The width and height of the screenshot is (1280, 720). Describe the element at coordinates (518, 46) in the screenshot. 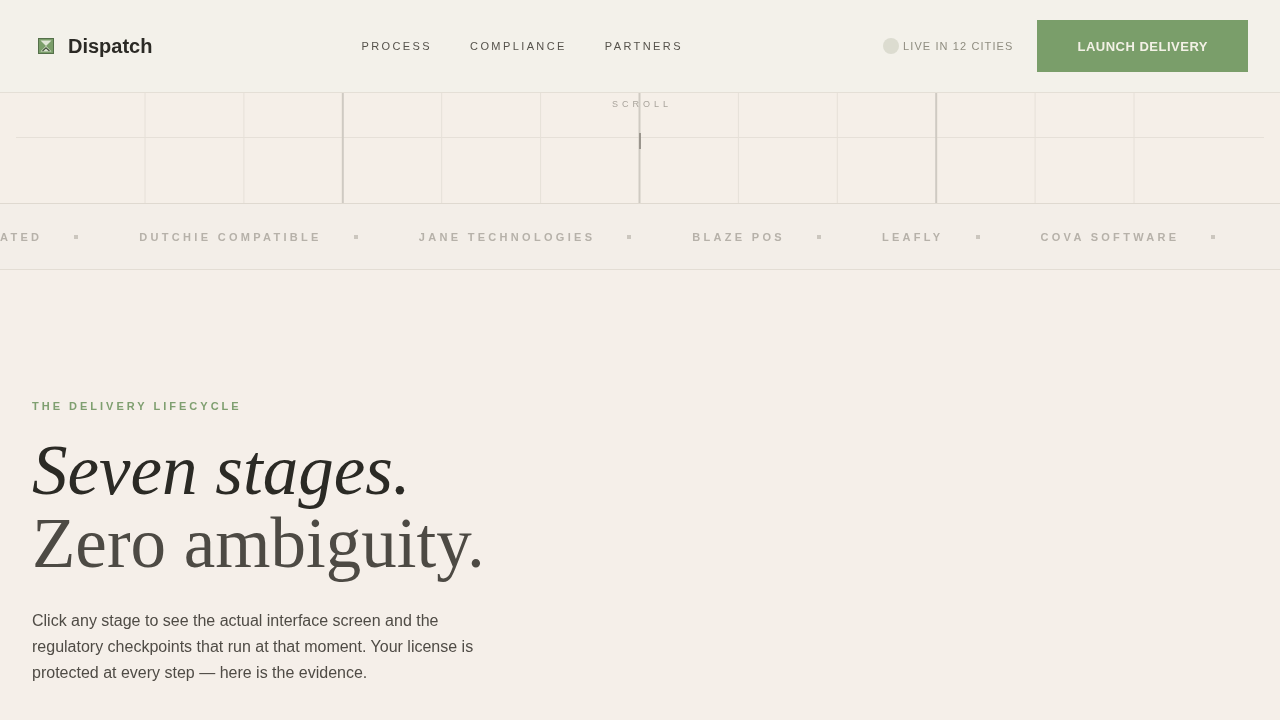

I see `nav-link: COMPLIANCE` at that location.